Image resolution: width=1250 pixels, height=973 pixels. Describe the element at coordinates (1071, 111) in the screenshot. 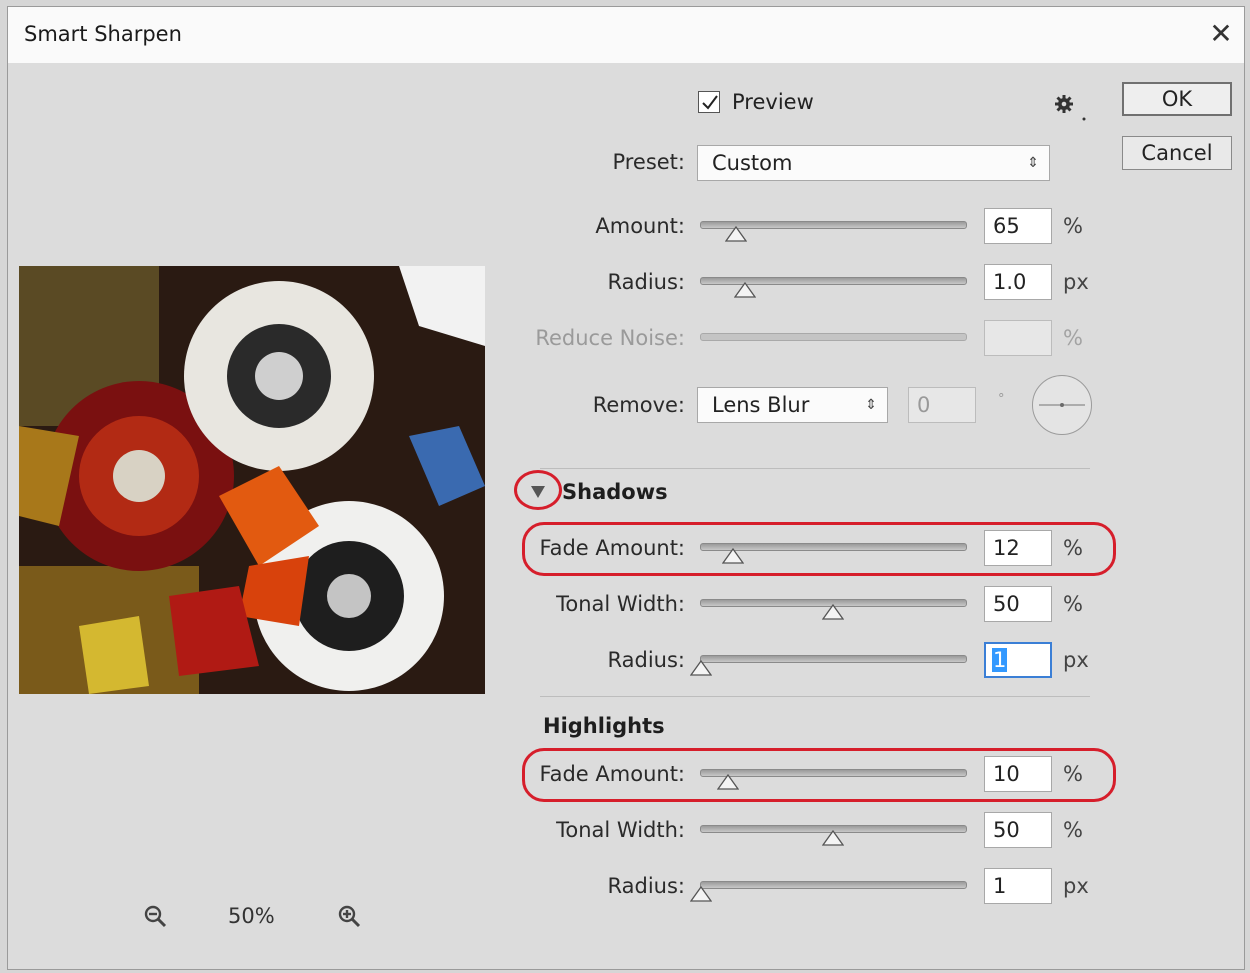

I see `gear-icon` at that location.